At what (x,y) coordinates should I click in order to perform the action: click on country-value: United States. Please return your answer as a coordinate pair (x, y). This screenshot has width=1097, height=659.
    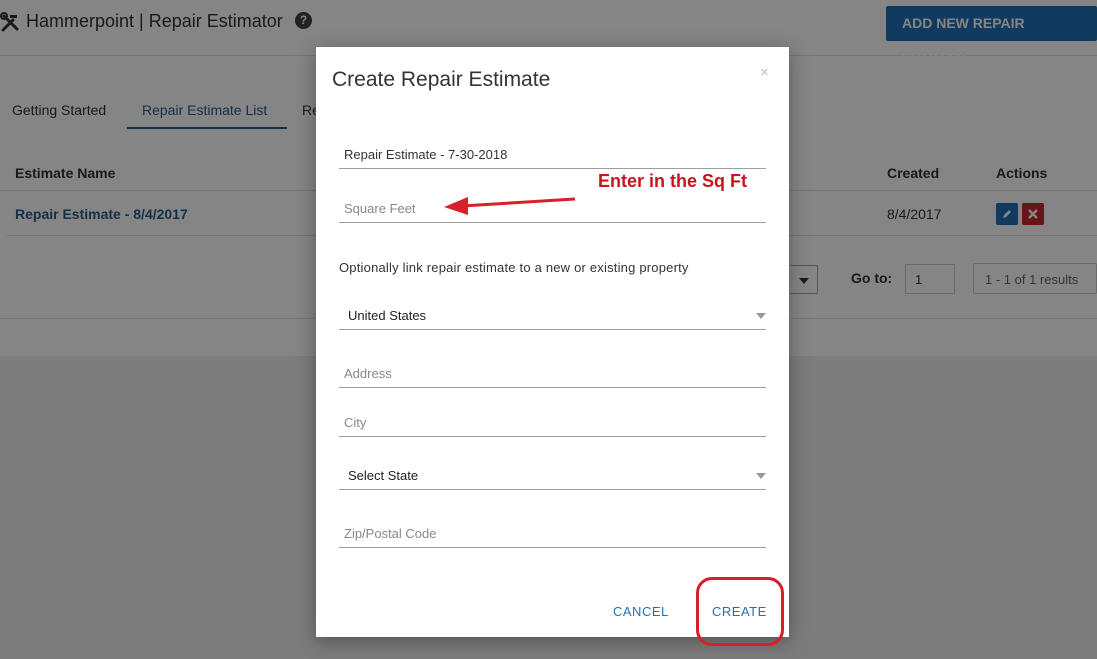
    Looking at the image, I should click on (387, 315).